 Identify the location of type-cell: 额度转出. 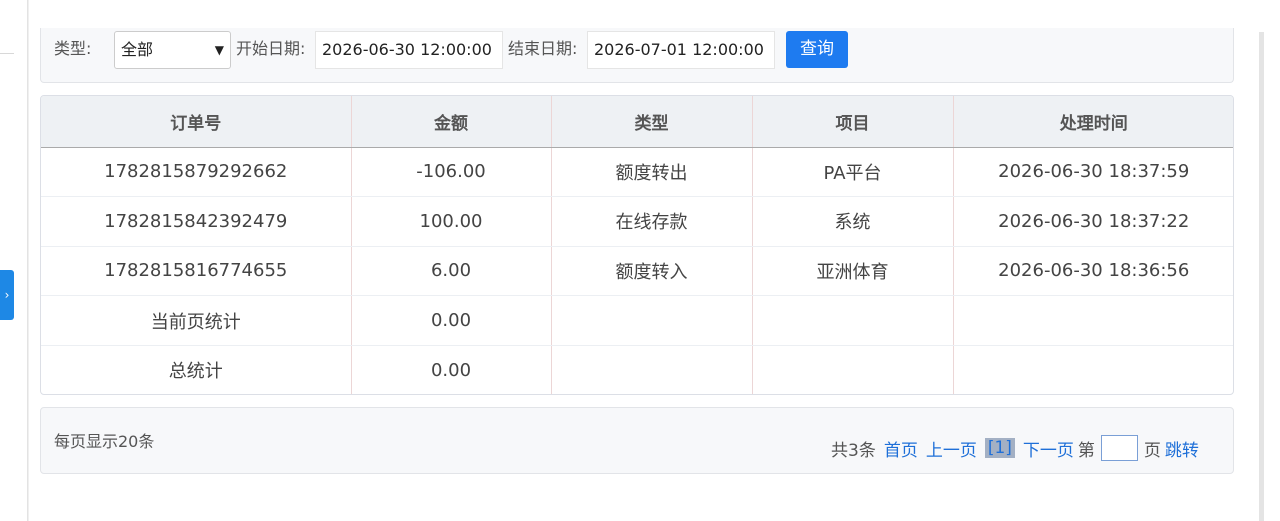
(652, 172).